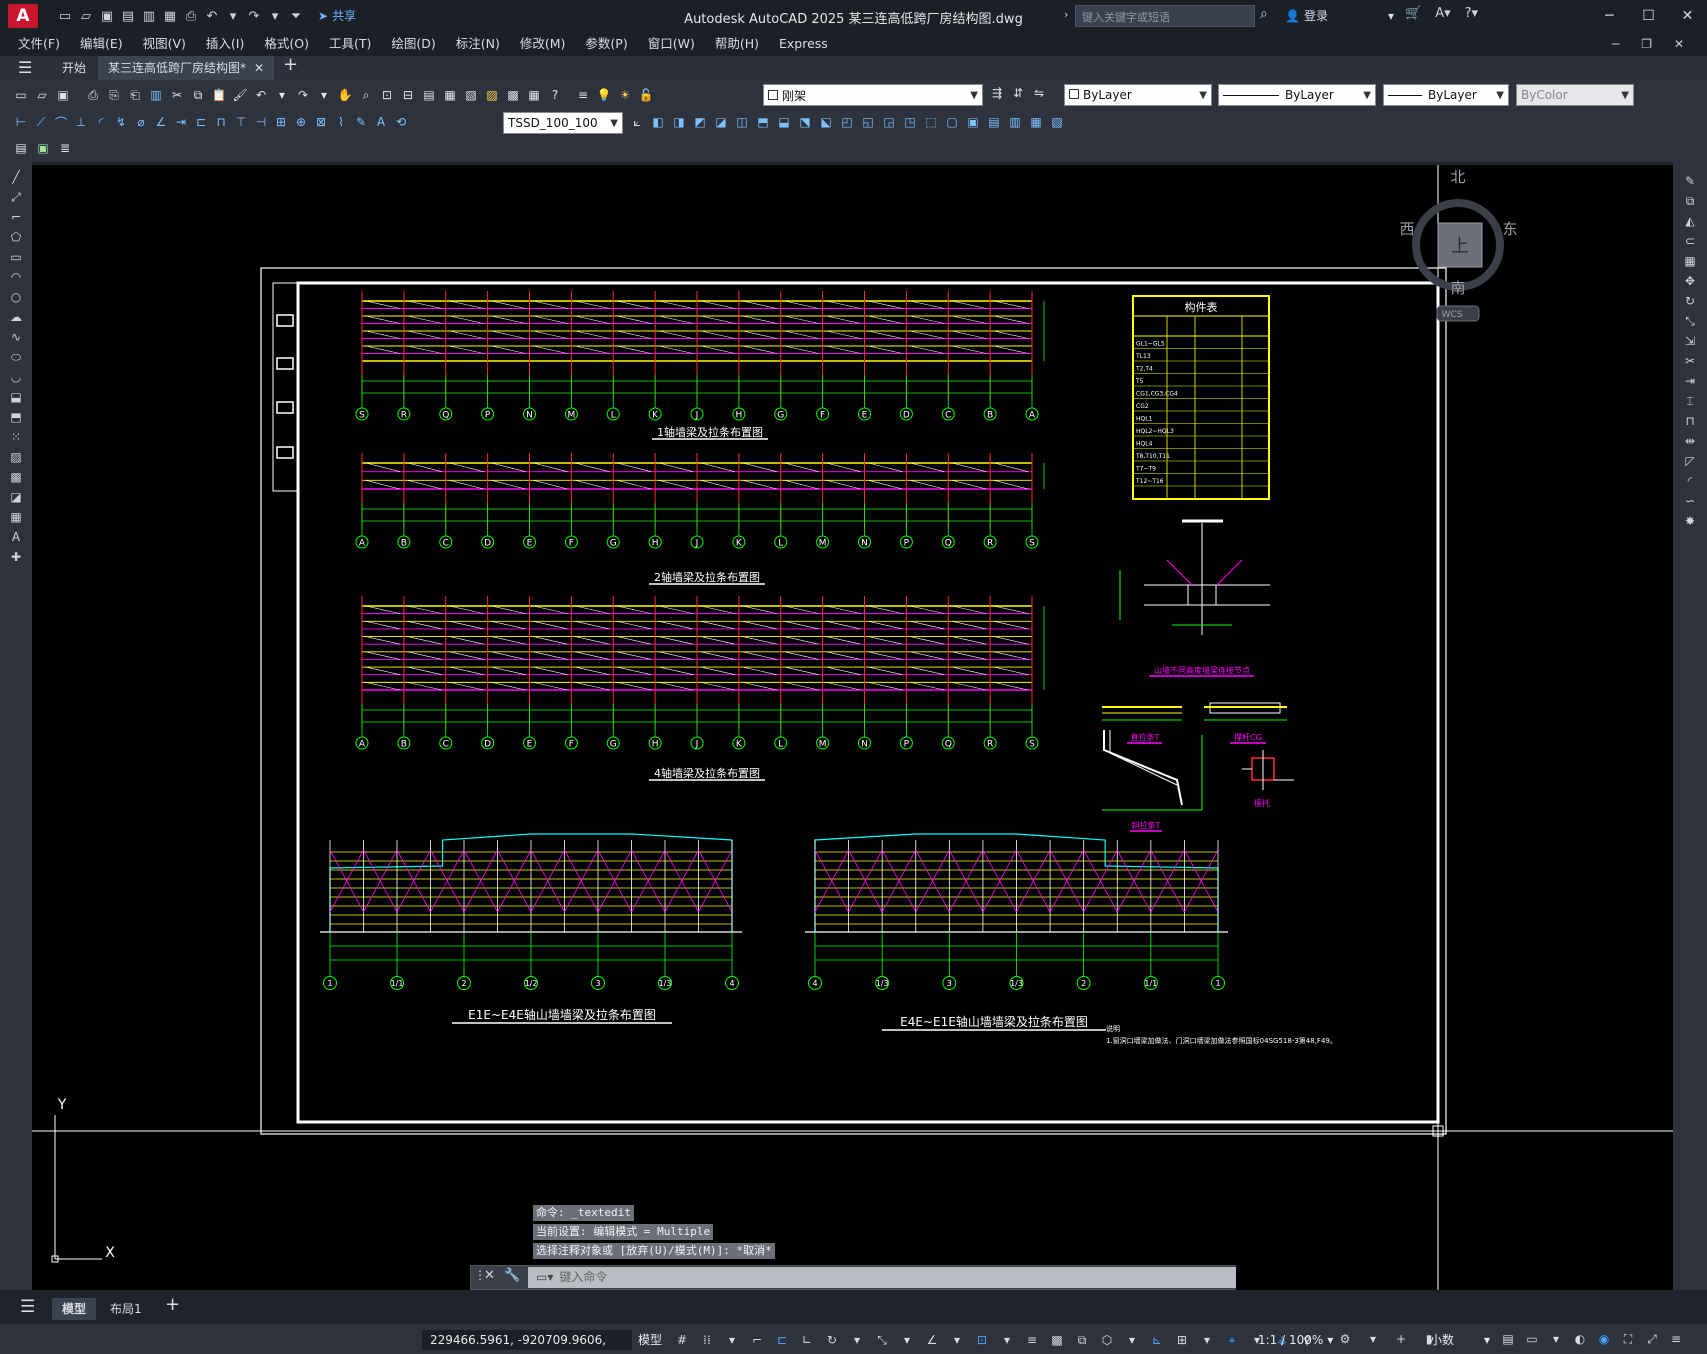  Describe the element at coordinates (700, 122) in the screenshot. I see `view-3d-3-icon: ◩` at that location.